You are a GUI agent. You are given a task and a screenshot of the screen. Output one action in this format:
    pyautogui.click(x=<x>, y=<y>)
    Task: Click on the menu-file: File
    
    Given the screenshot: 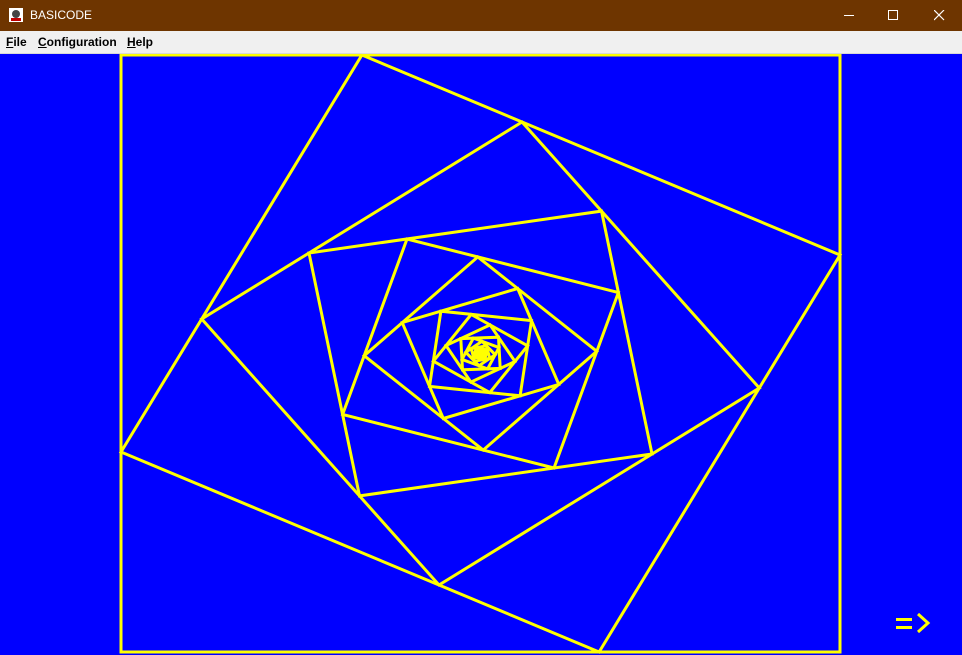 What is the action you would take?
    pyautogui.click(x=16, y=42)
    